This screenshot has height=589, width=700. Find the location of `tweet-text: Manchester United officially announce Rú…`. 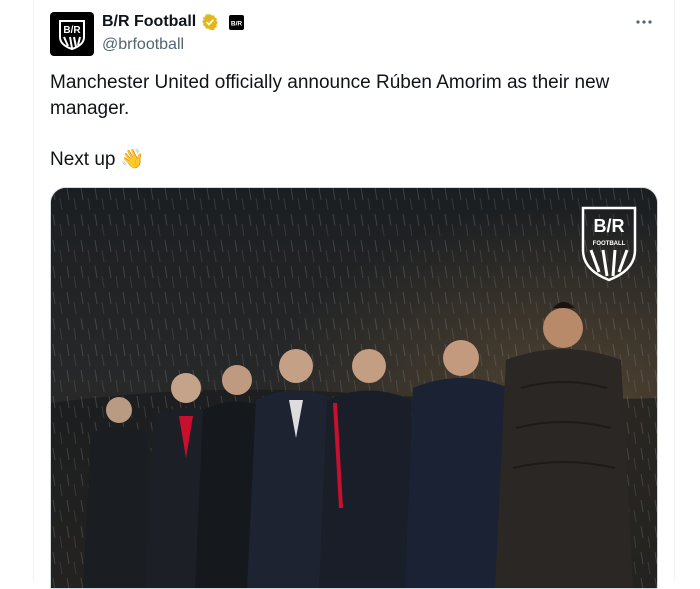

tweet-text: Manchester United officially announce Rú… is located at coordinates (350, 121).